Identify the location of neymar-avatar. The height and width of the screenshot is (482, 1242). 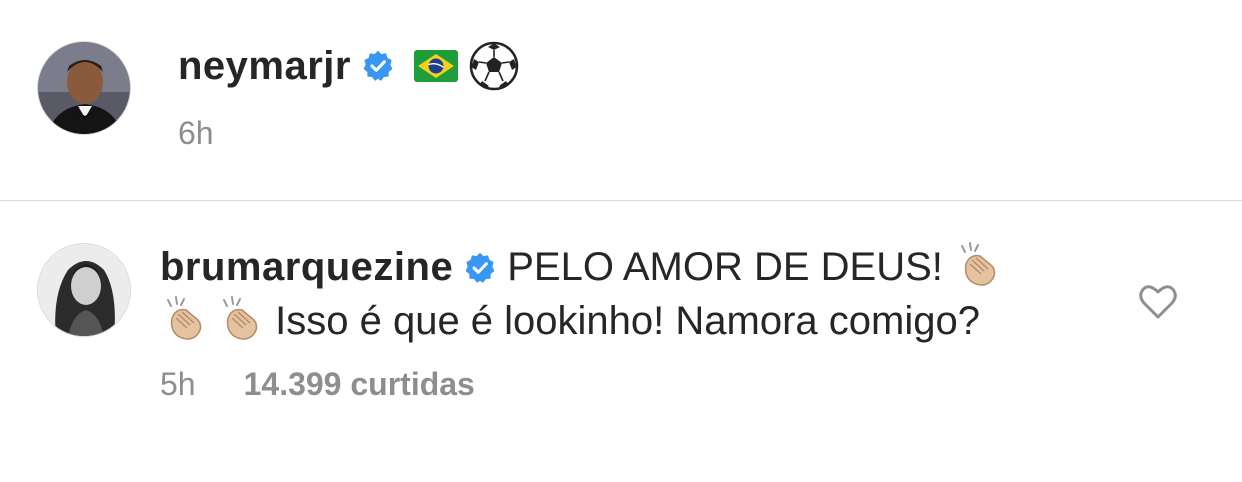
(84, 88).